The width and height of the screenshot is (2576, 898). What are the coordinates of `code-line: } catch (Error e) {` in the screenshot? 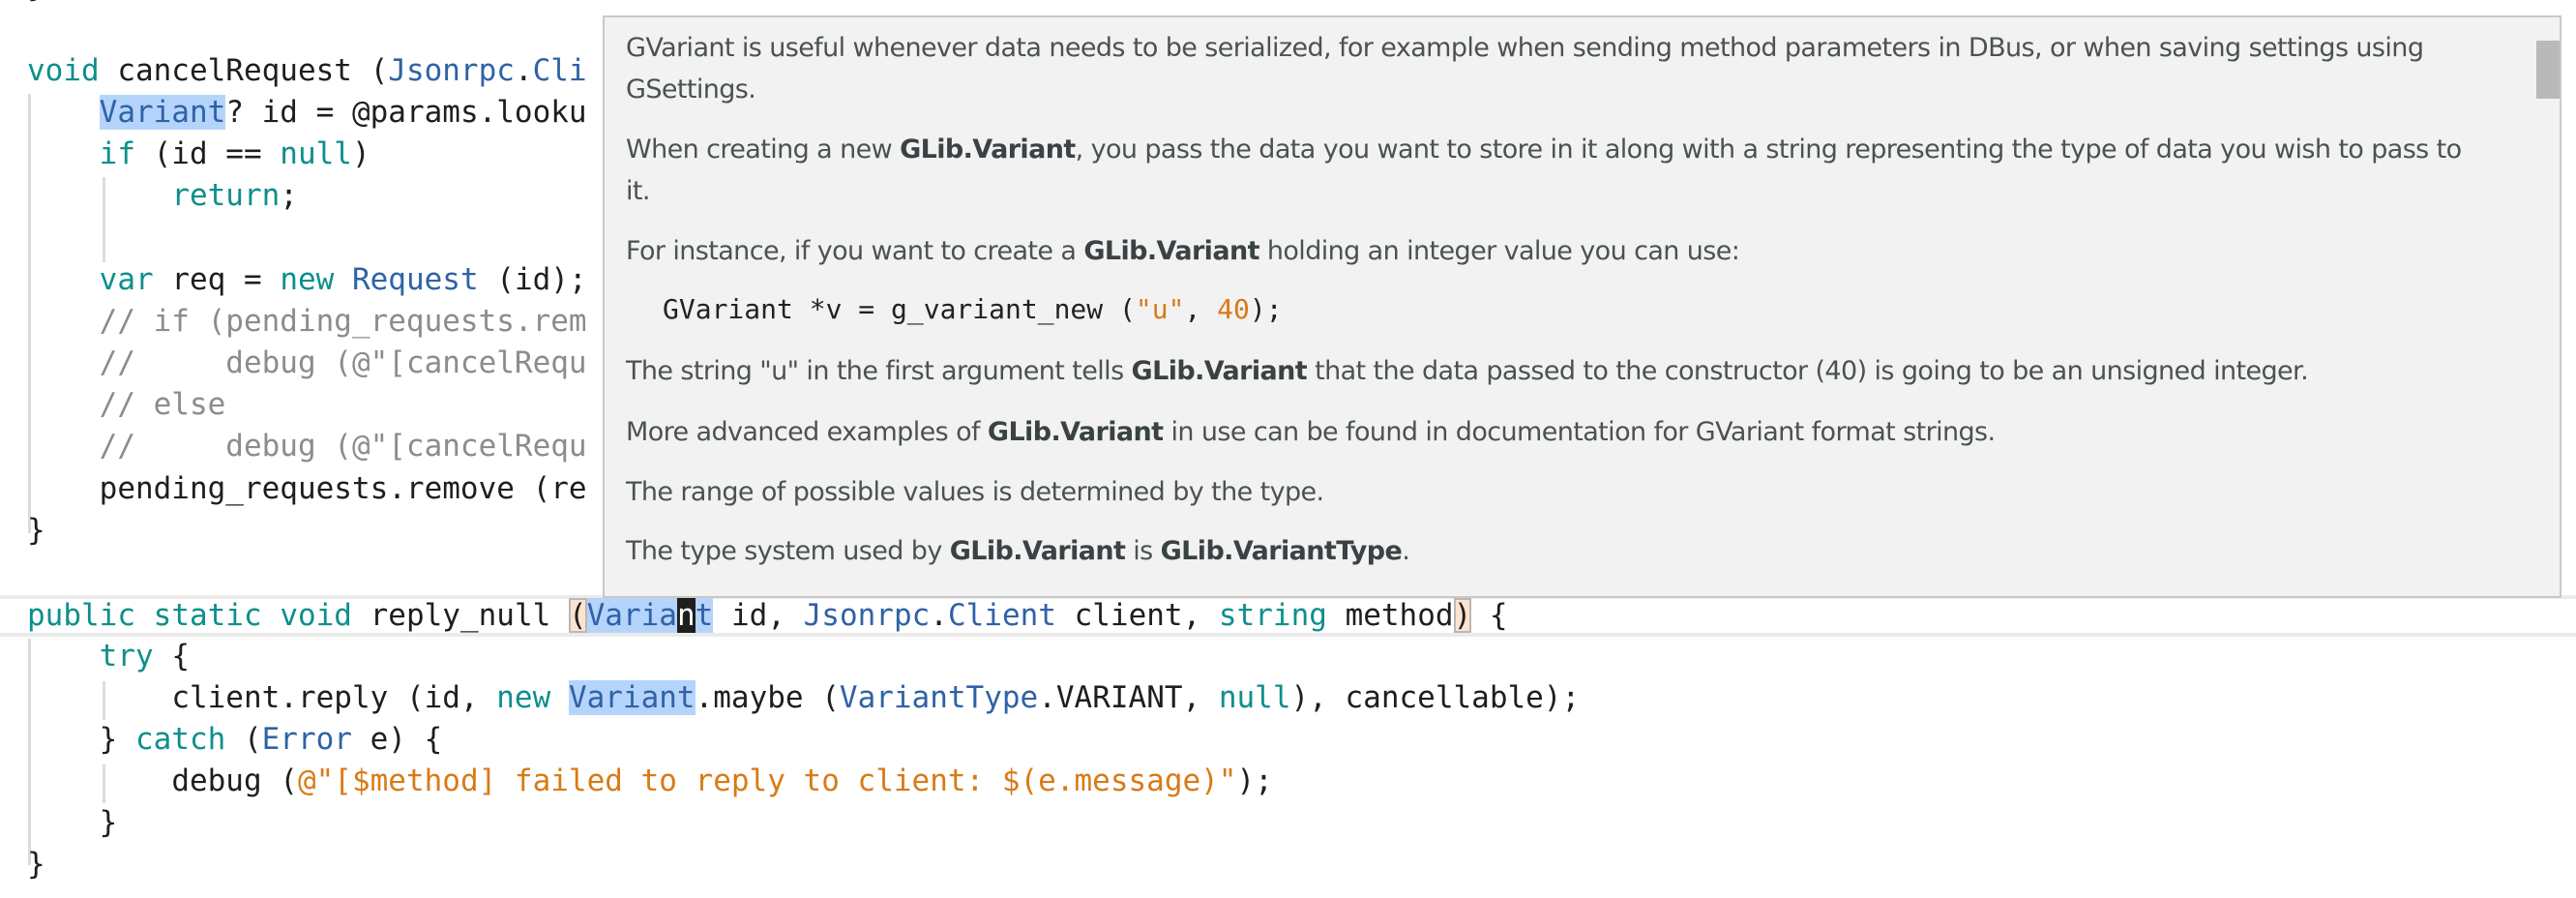 It's located at (1288, 740).